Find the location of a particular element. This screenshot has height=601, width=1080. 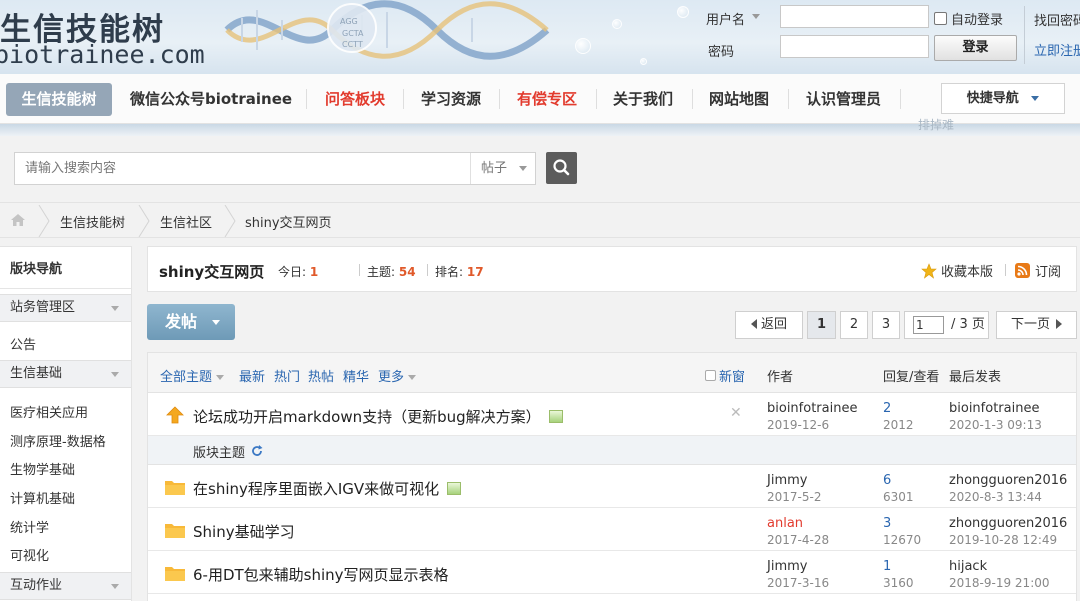

breadcrumb-item: 生信技能树 is located at coordinates (92, 221).